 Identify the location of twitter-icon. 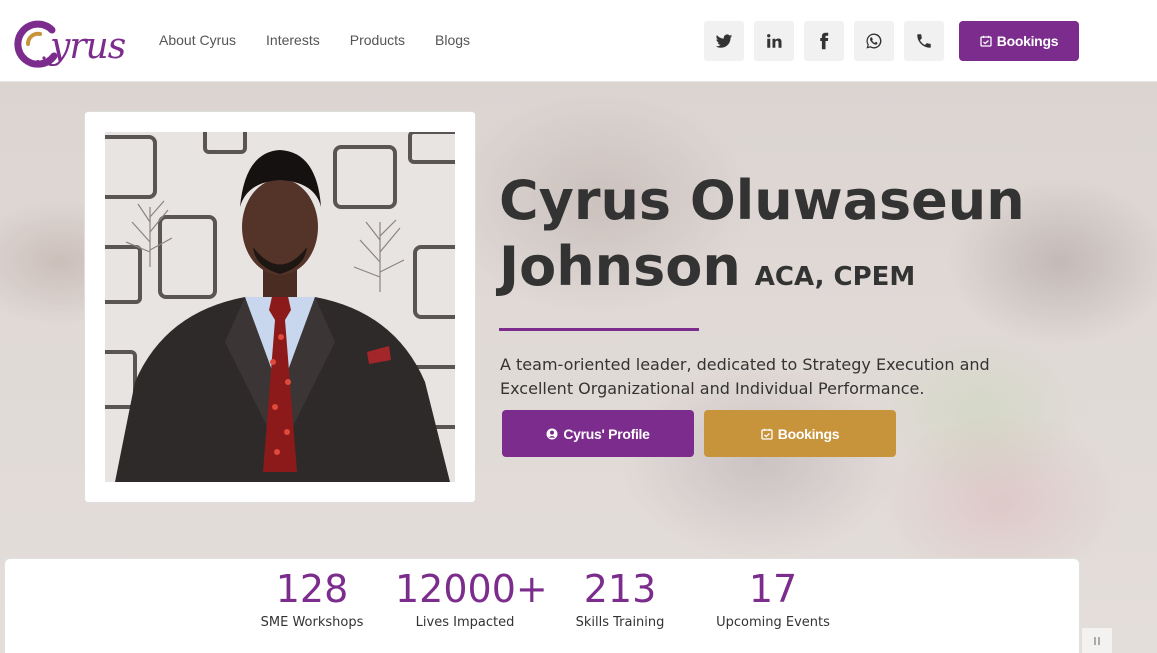
(724, 41).